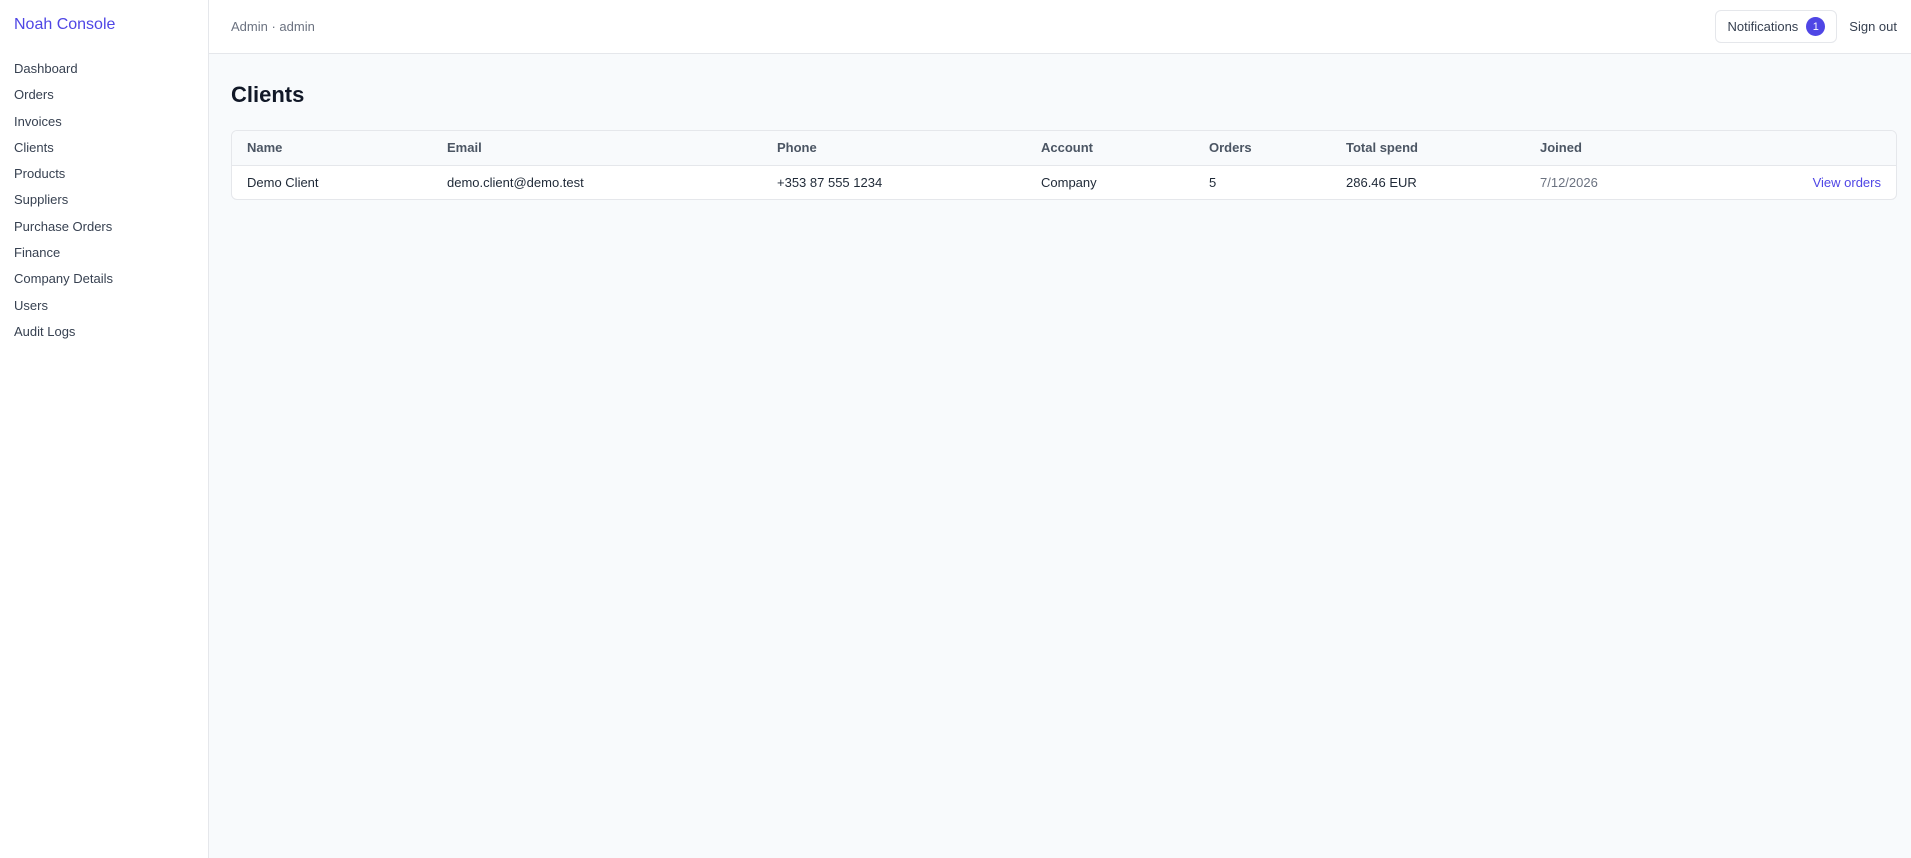 The width and height of the screenshot is (1911, 858). I want to click on current-user-label: Admin · admin, so click(273, 26).